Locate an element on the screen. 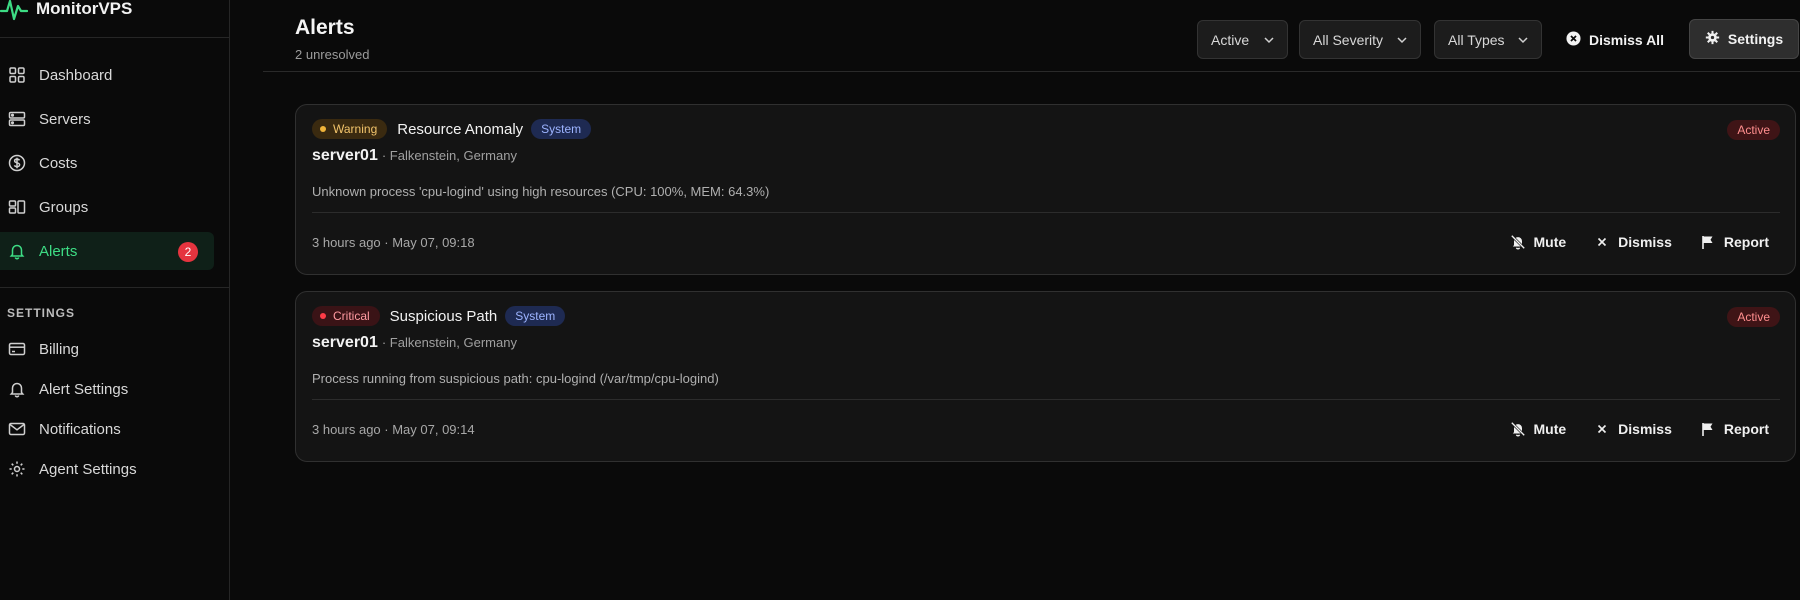 The image size is (1800, 600). sidebar-item-label: Groups is located at coordinates (64, 207).